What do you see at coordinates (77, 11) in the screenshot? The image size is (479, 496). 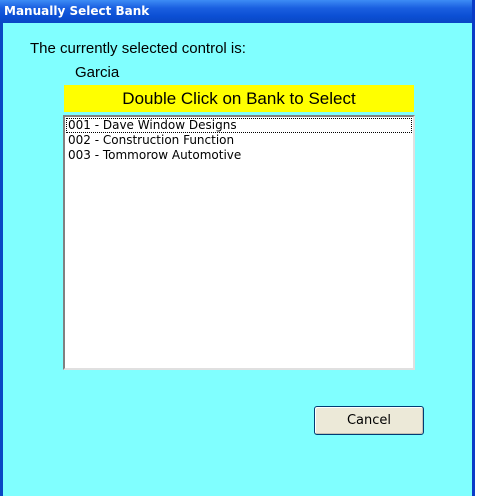 I see `window-title: Manually Select Bank` at bounding box center [77, 11].